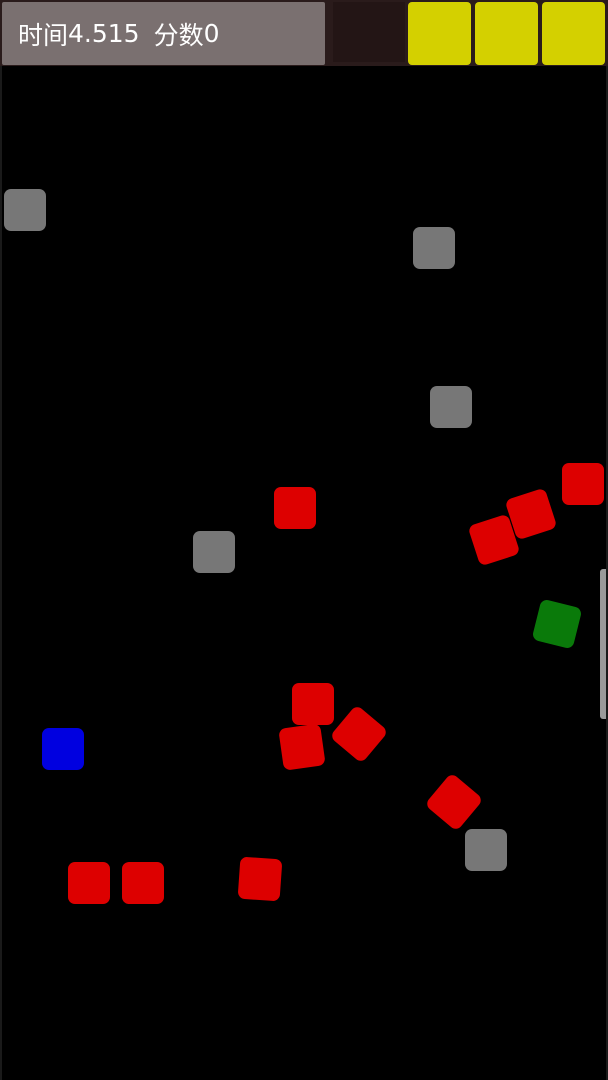 Image resolution: width=608 pixels, height=1080 pixels. What do you see at coordinates (63, 749) in the screenshot?
I see `player-block` at bounding box center [63, 749].